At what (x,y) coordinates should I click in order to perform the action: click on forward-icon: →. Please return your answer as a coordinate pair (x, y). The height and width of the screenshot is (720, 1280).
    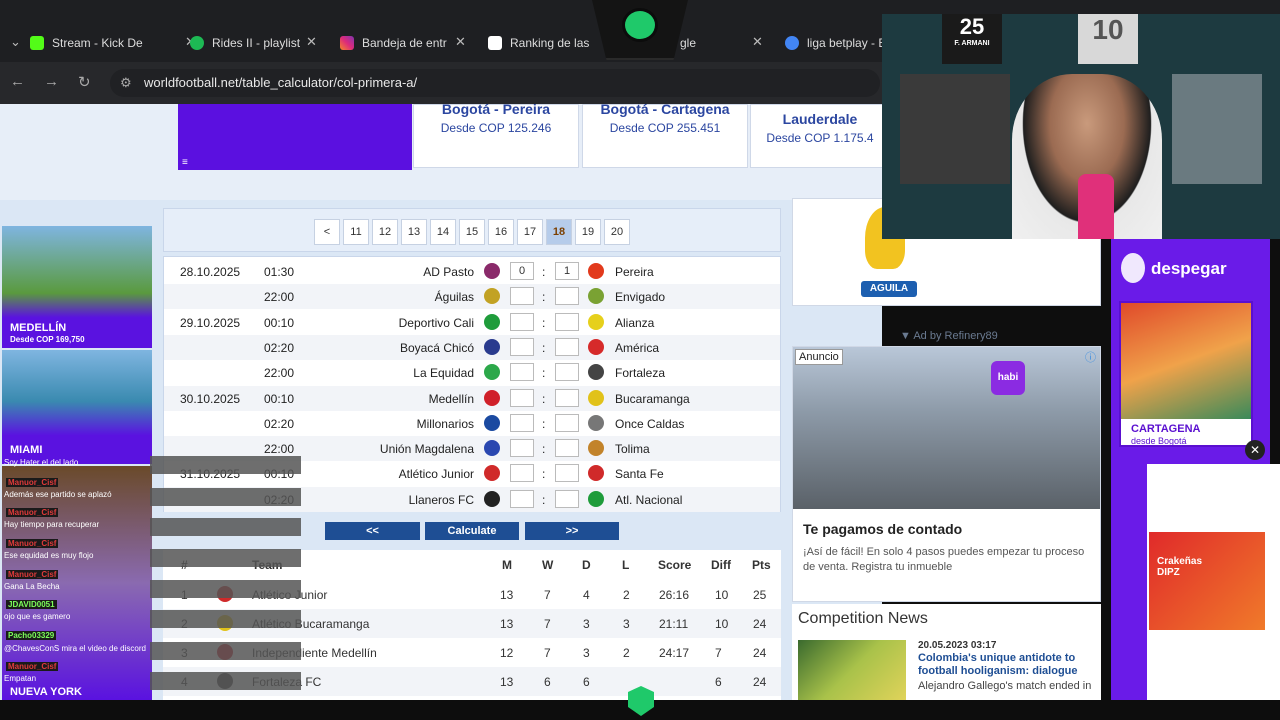
    Looking at the image, I should click on (51, 81).